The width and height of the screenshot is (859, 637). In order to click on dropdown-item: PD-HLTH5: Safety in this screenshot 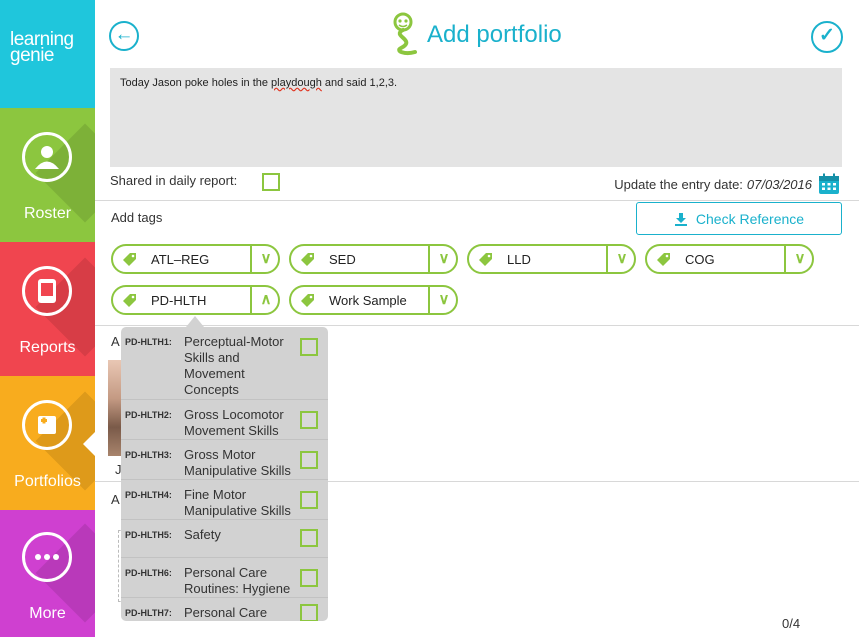, I will do `click(224, 539)`.